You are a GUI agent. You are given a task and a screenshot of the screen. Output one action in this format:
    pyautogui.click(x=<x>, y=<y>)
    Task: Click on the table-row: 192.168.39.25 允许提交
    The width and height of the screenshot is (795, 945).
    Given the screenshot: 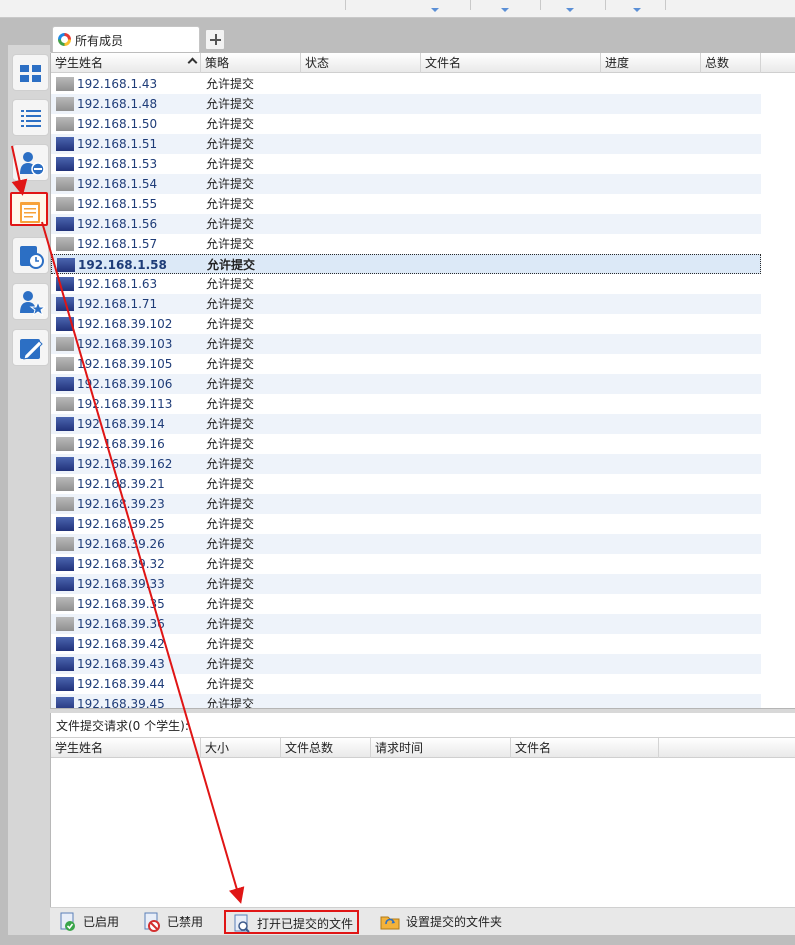 What is the action you would take?
    pyautogui.click(x=406, y=524)
    